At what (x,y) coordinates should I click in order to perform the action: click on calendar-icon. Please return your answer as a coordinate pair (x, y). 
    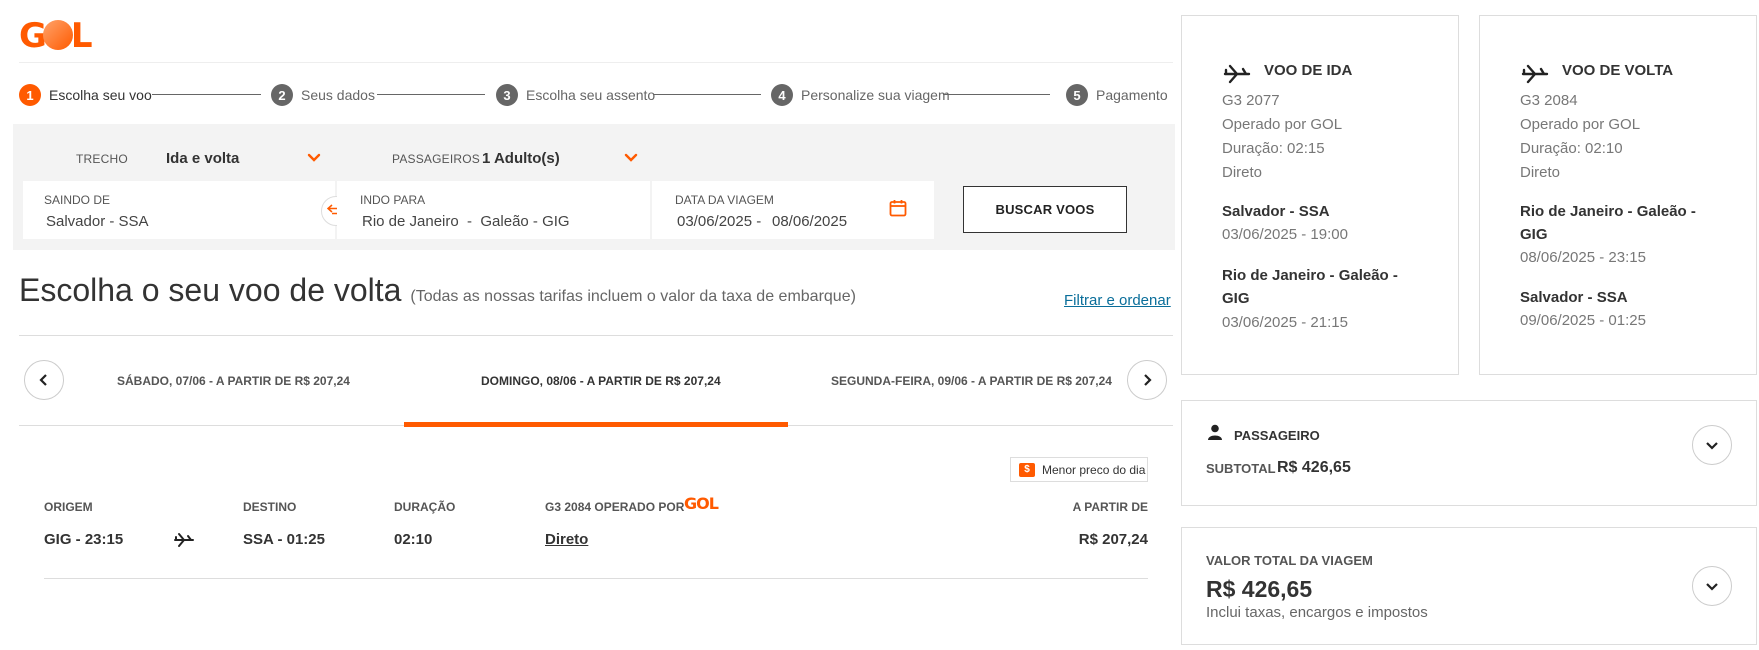
    Looking at the image, I should click on (898, 208).